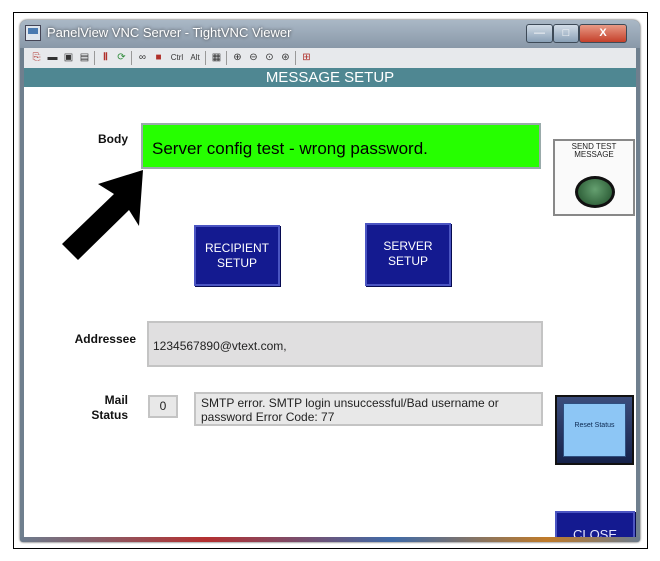  I want to click on refresh-icon: ⟳, so click(121, 57).